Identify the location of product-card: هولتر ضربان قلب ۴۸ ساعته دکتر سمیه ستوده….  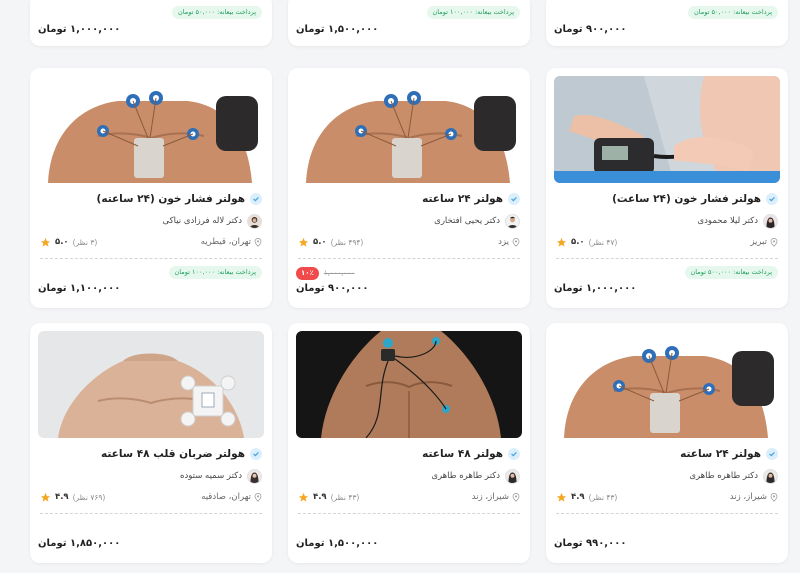
(151, 443).